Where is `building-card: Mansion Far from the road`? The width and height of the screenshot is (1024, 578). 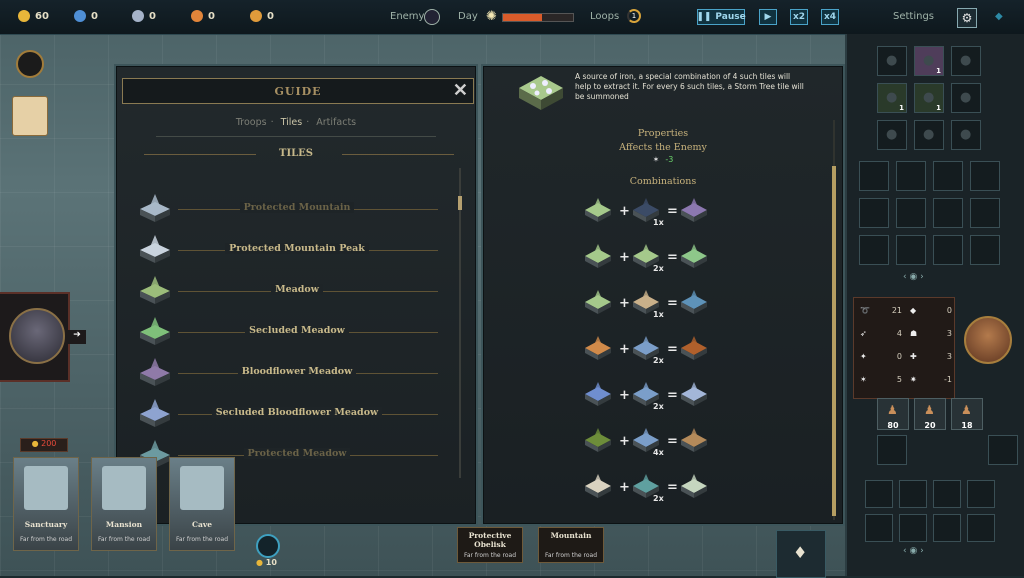
building-card: Mansion Far from the road is located at coordinates (124, 504).